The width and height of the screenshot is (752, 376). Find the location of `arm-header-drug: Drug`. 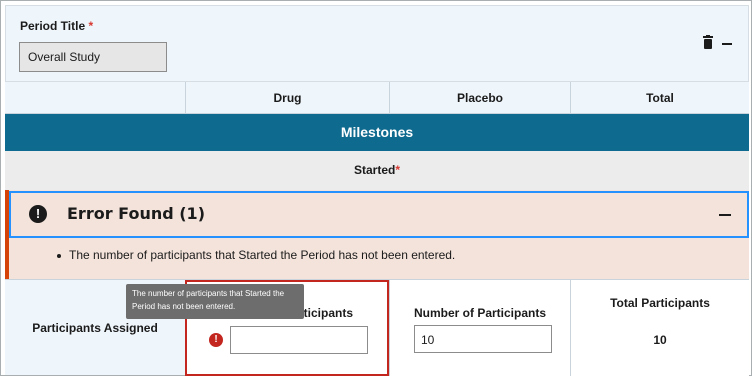

arm-header-drug: Drug is located at coordinates (287, 98).